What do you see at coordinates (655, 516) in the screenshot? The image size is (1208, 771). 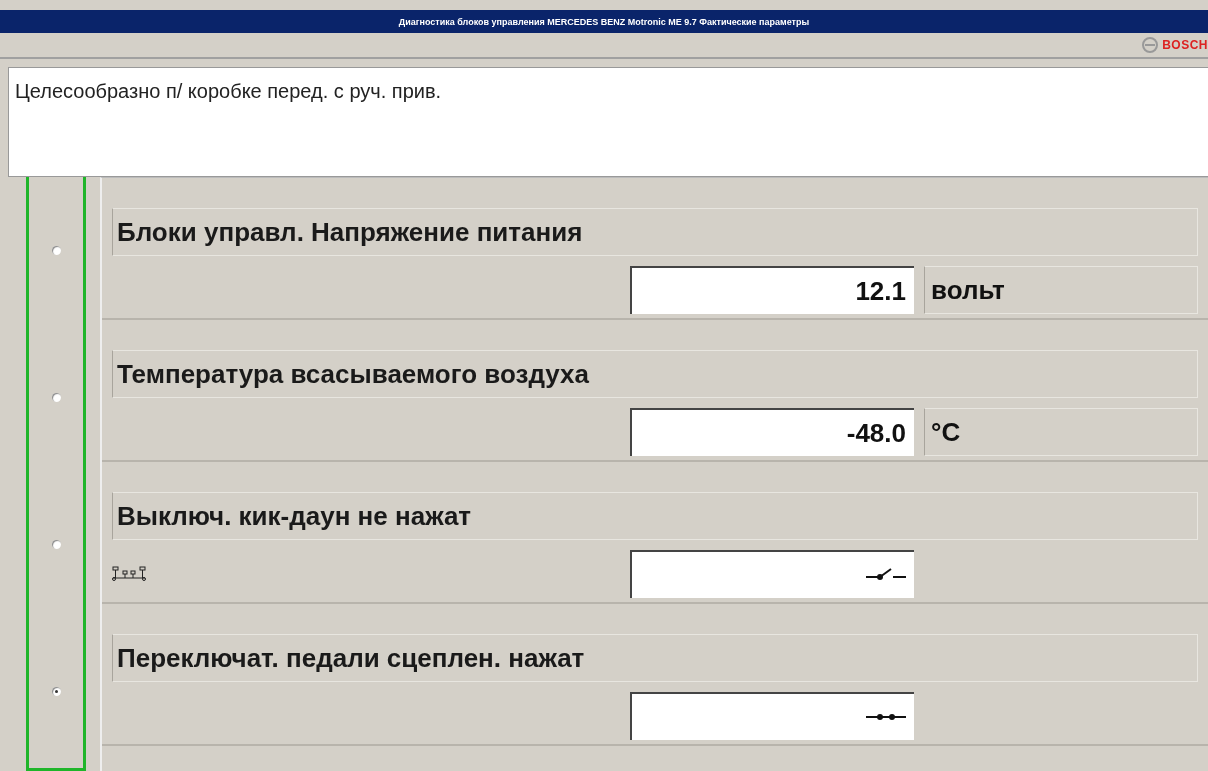 I see `parameter-label: Выключ. кик-даун не нажат` at bounding box center [655, 516].